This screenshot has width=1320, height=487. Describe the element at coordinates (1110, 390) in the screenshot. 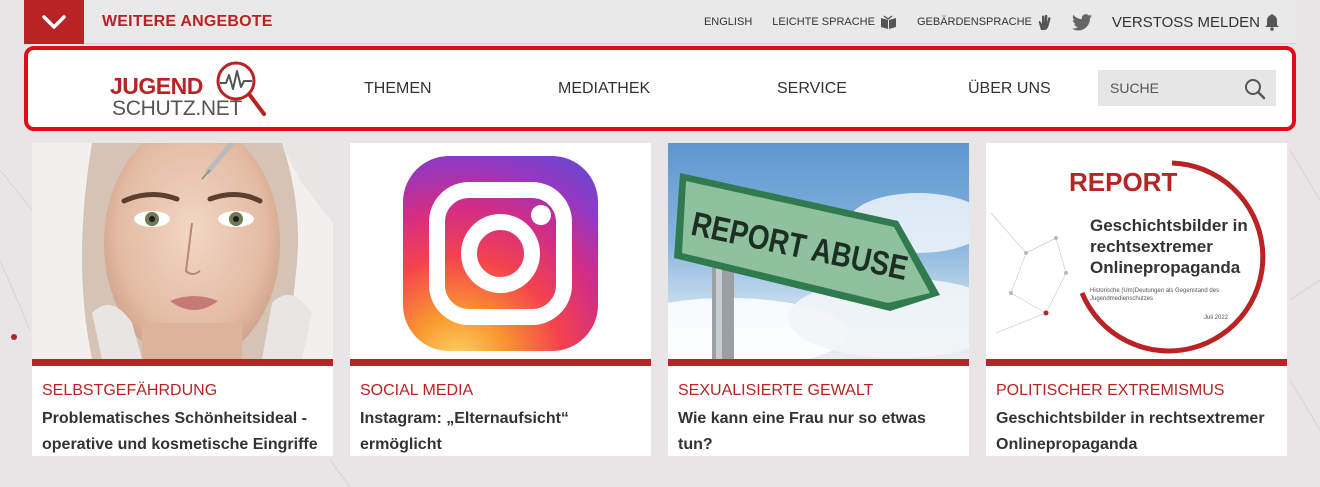

I see `article-category: POLITISCHER EXTREMISMUS` at that location.